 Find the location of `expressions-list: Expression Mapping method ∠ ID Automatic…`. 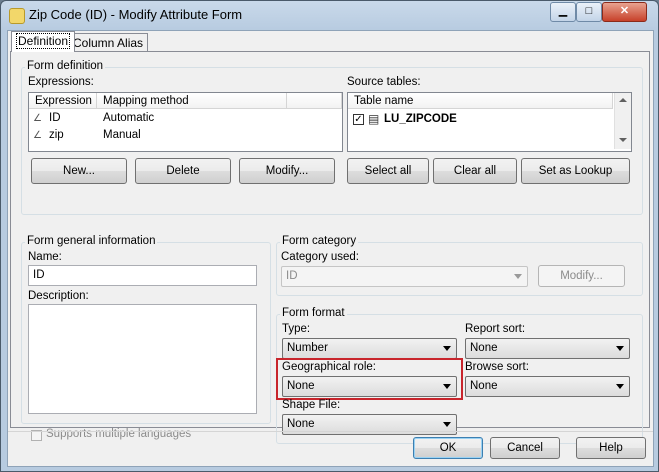

expressions-list: Expression Mapping method ∠ ID Automatic… is located at coordinates (185, 122).